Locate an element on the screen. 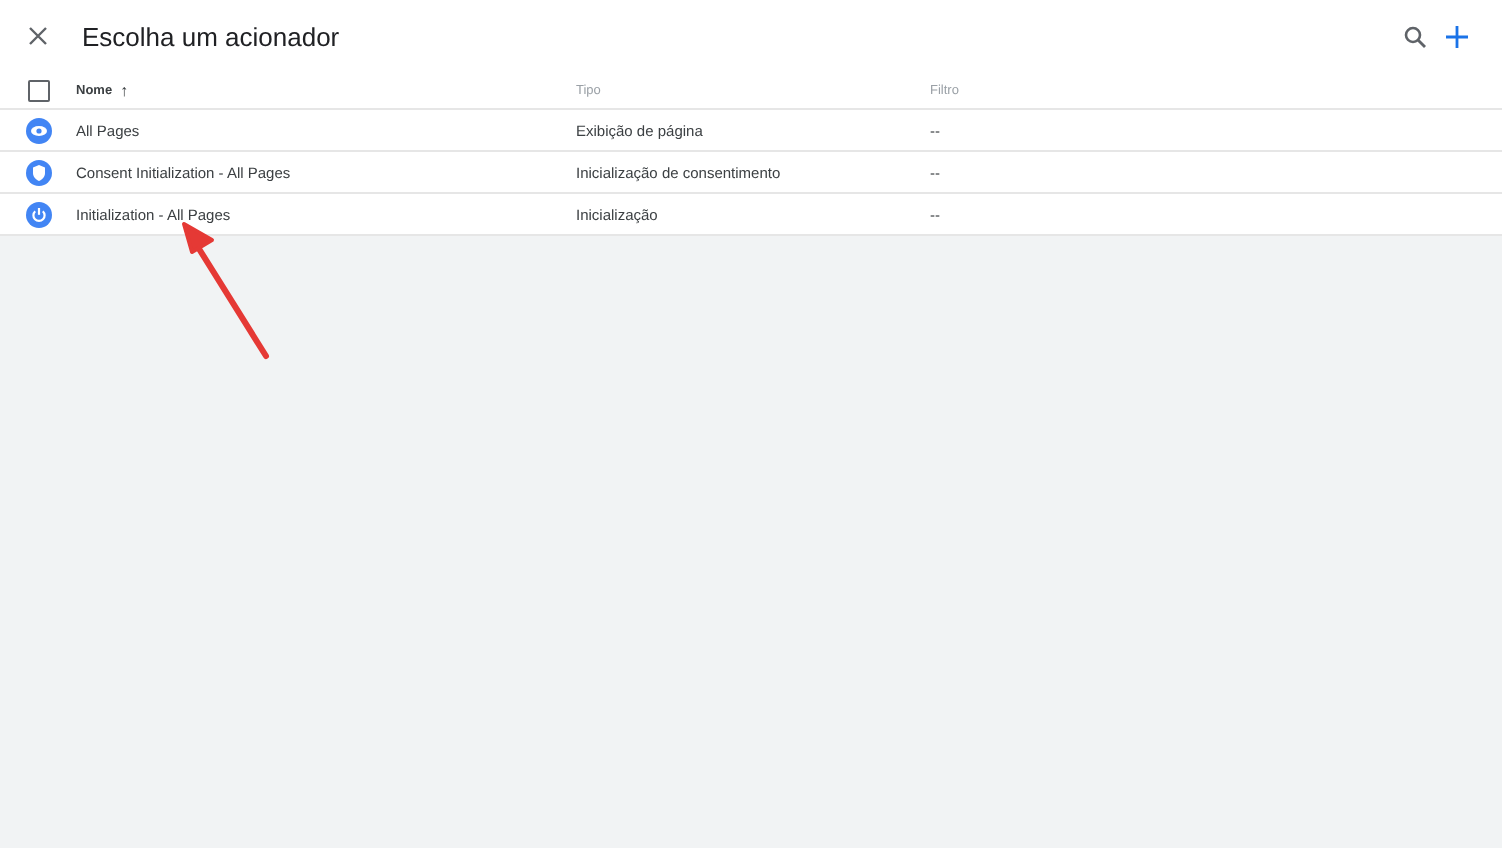 This screenshot has width=1502, height=848. close-icon is located at coordinates (38, 36).